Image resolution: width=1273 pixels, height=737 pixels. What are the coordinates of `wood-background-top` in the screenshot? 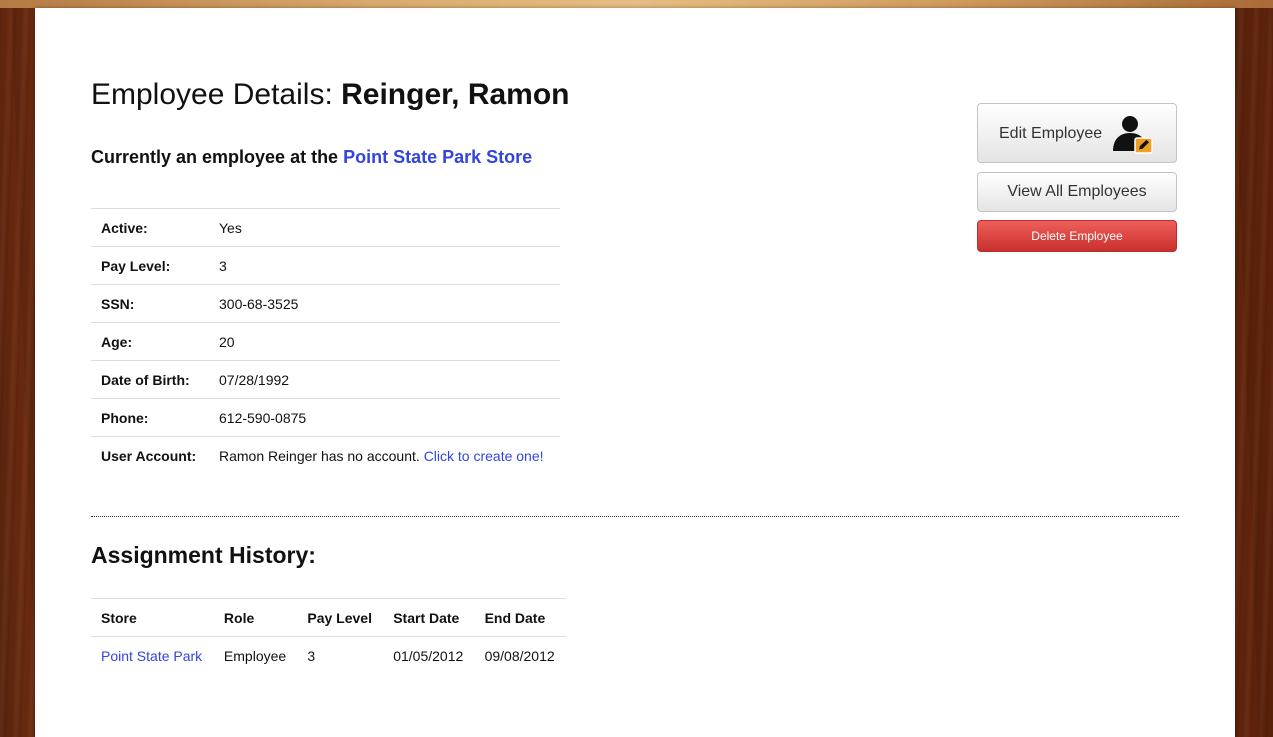 It's located at (636, 4).